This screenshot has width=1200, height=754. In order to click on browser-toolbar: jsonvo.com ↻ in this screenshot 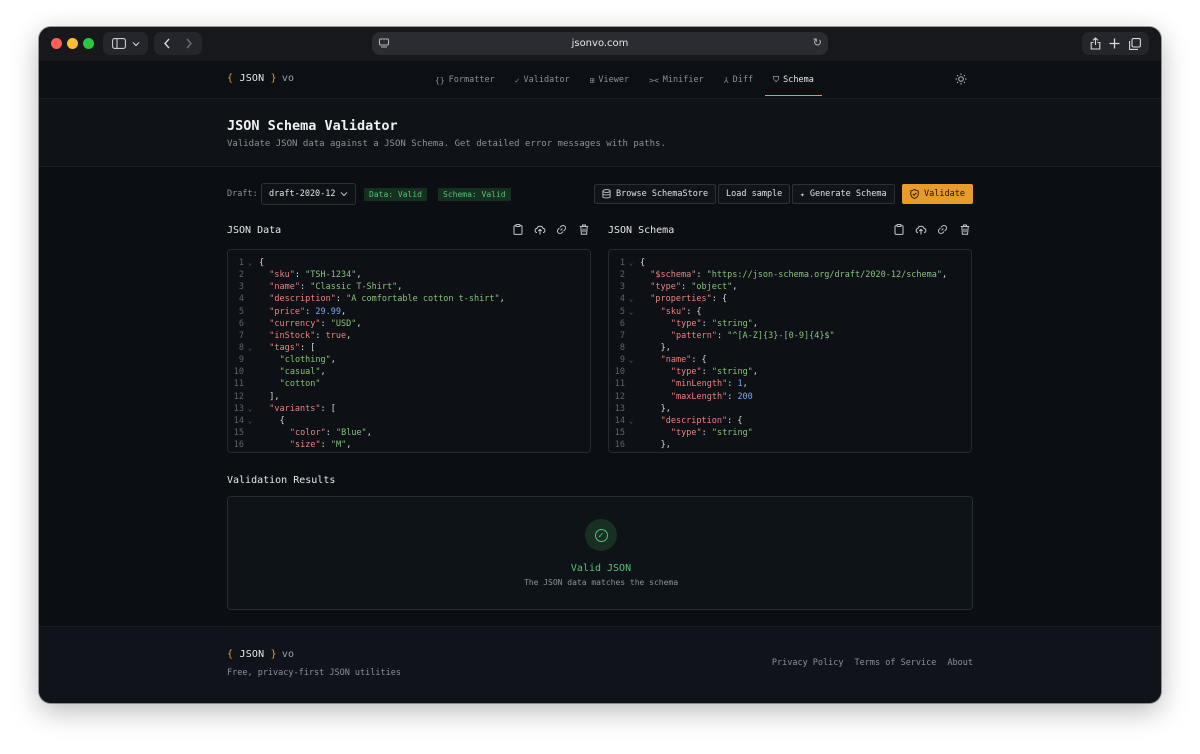, I will do `click(600, 44)`.